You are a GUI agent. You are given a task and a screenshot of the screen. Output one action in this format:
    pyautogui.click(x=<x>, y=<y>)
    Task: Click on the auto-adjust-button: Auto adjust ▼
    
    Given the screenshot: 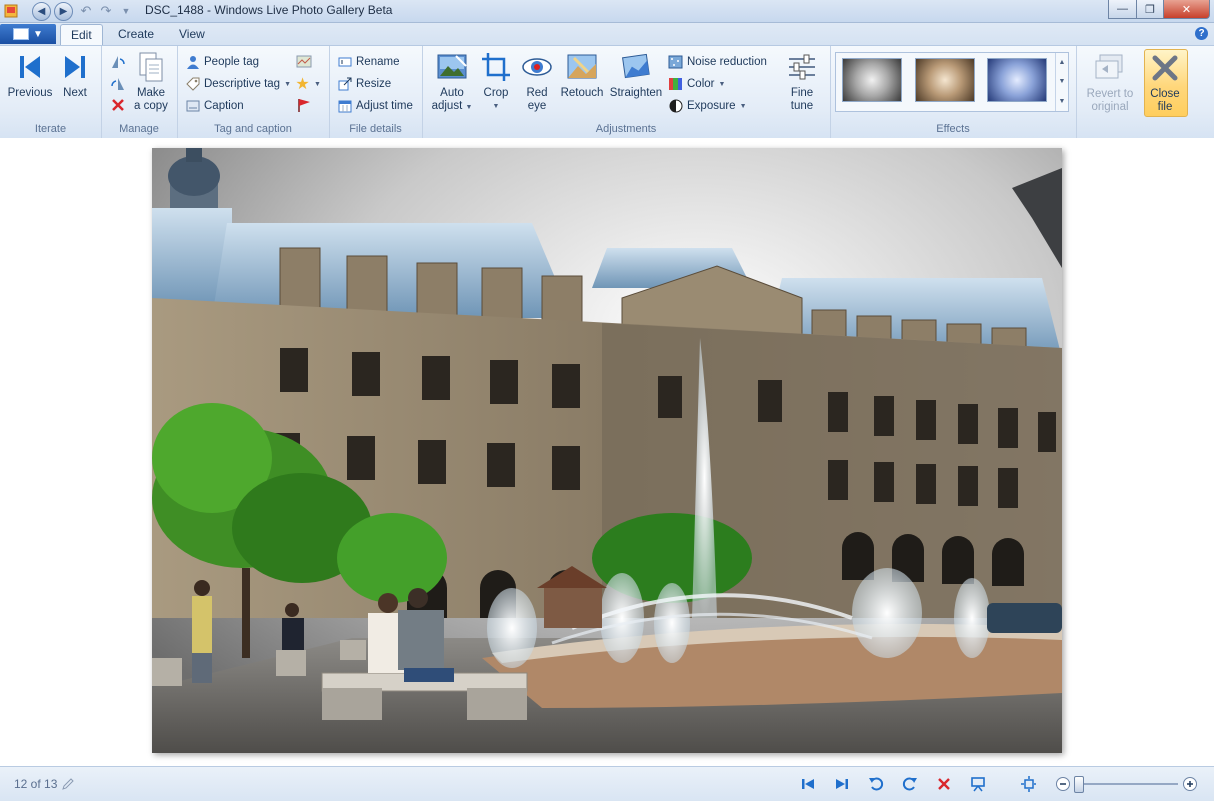 What is the action you would take?
    pyautogui.click(x=452, y=82)
    